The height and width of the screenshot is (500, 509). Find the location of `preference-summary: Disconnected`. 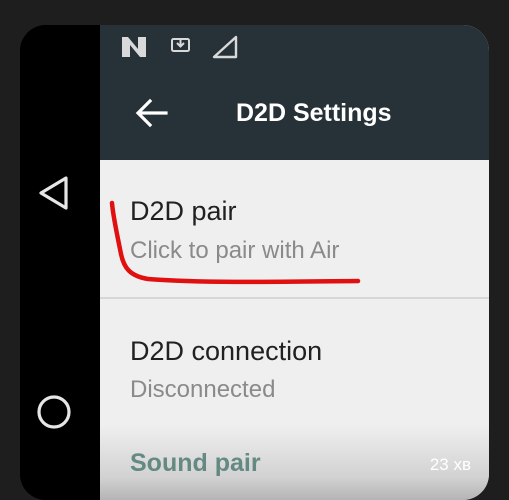

preference-summary: Disconnected is located at coordinates (203, 389).